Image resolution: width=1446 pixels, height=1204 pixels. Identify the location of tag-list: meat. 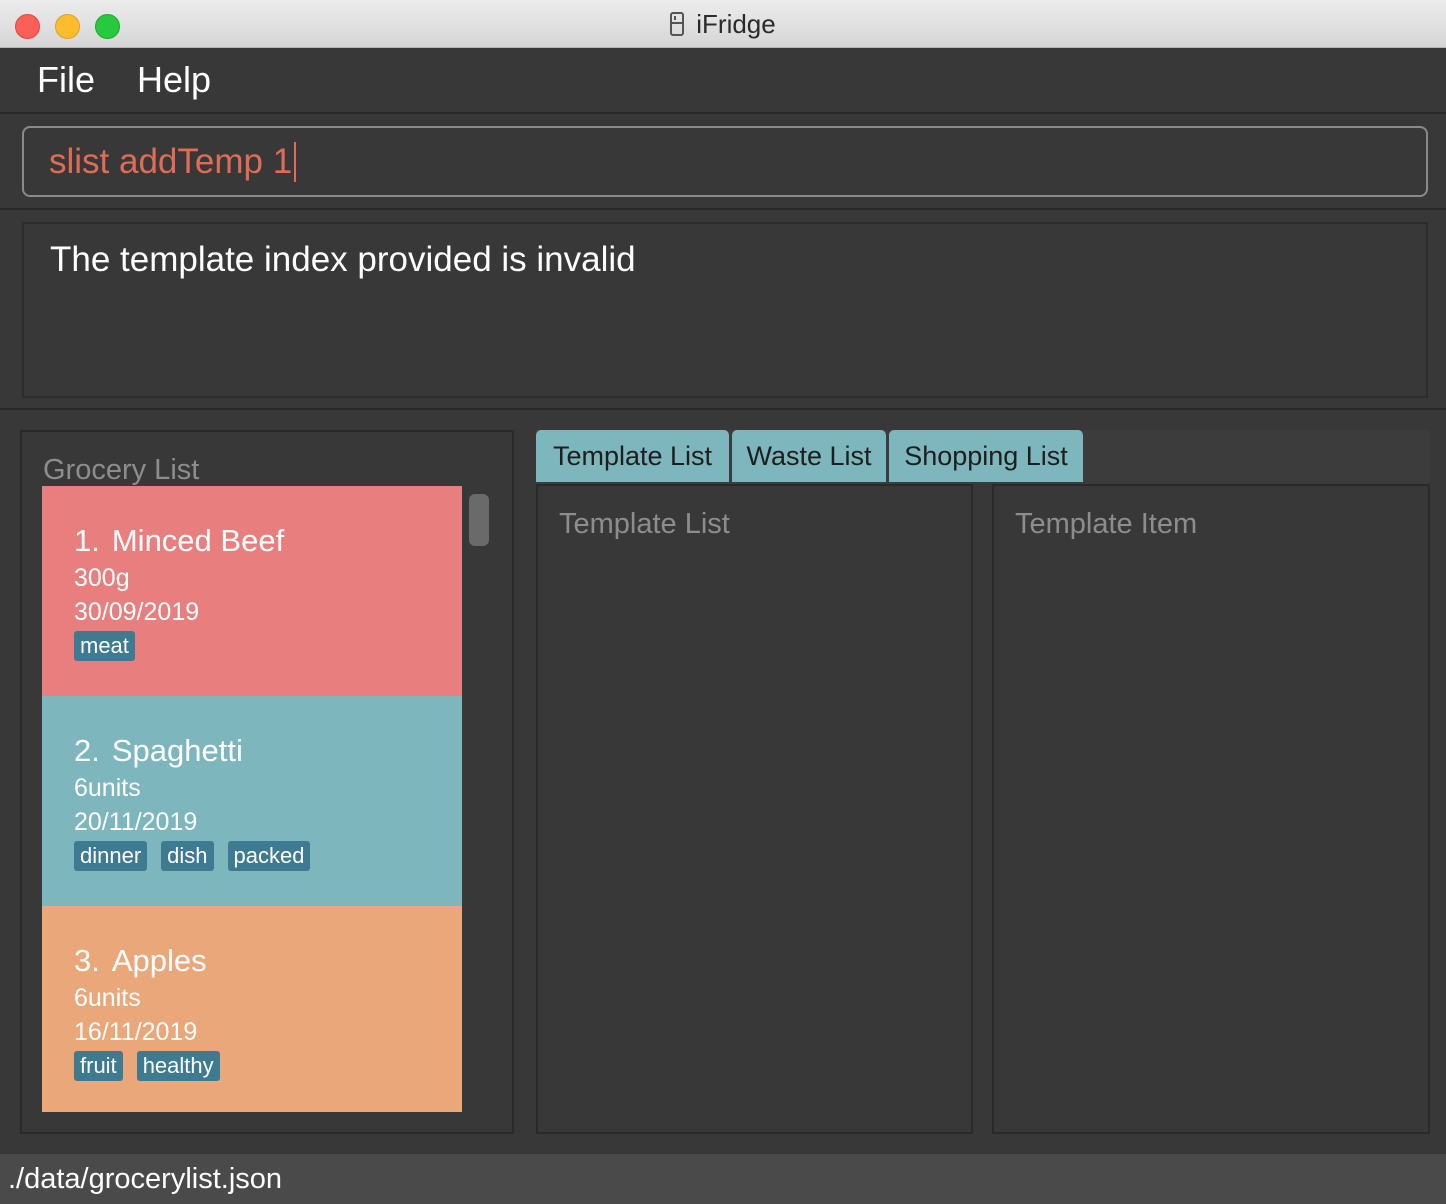
(268, 646).